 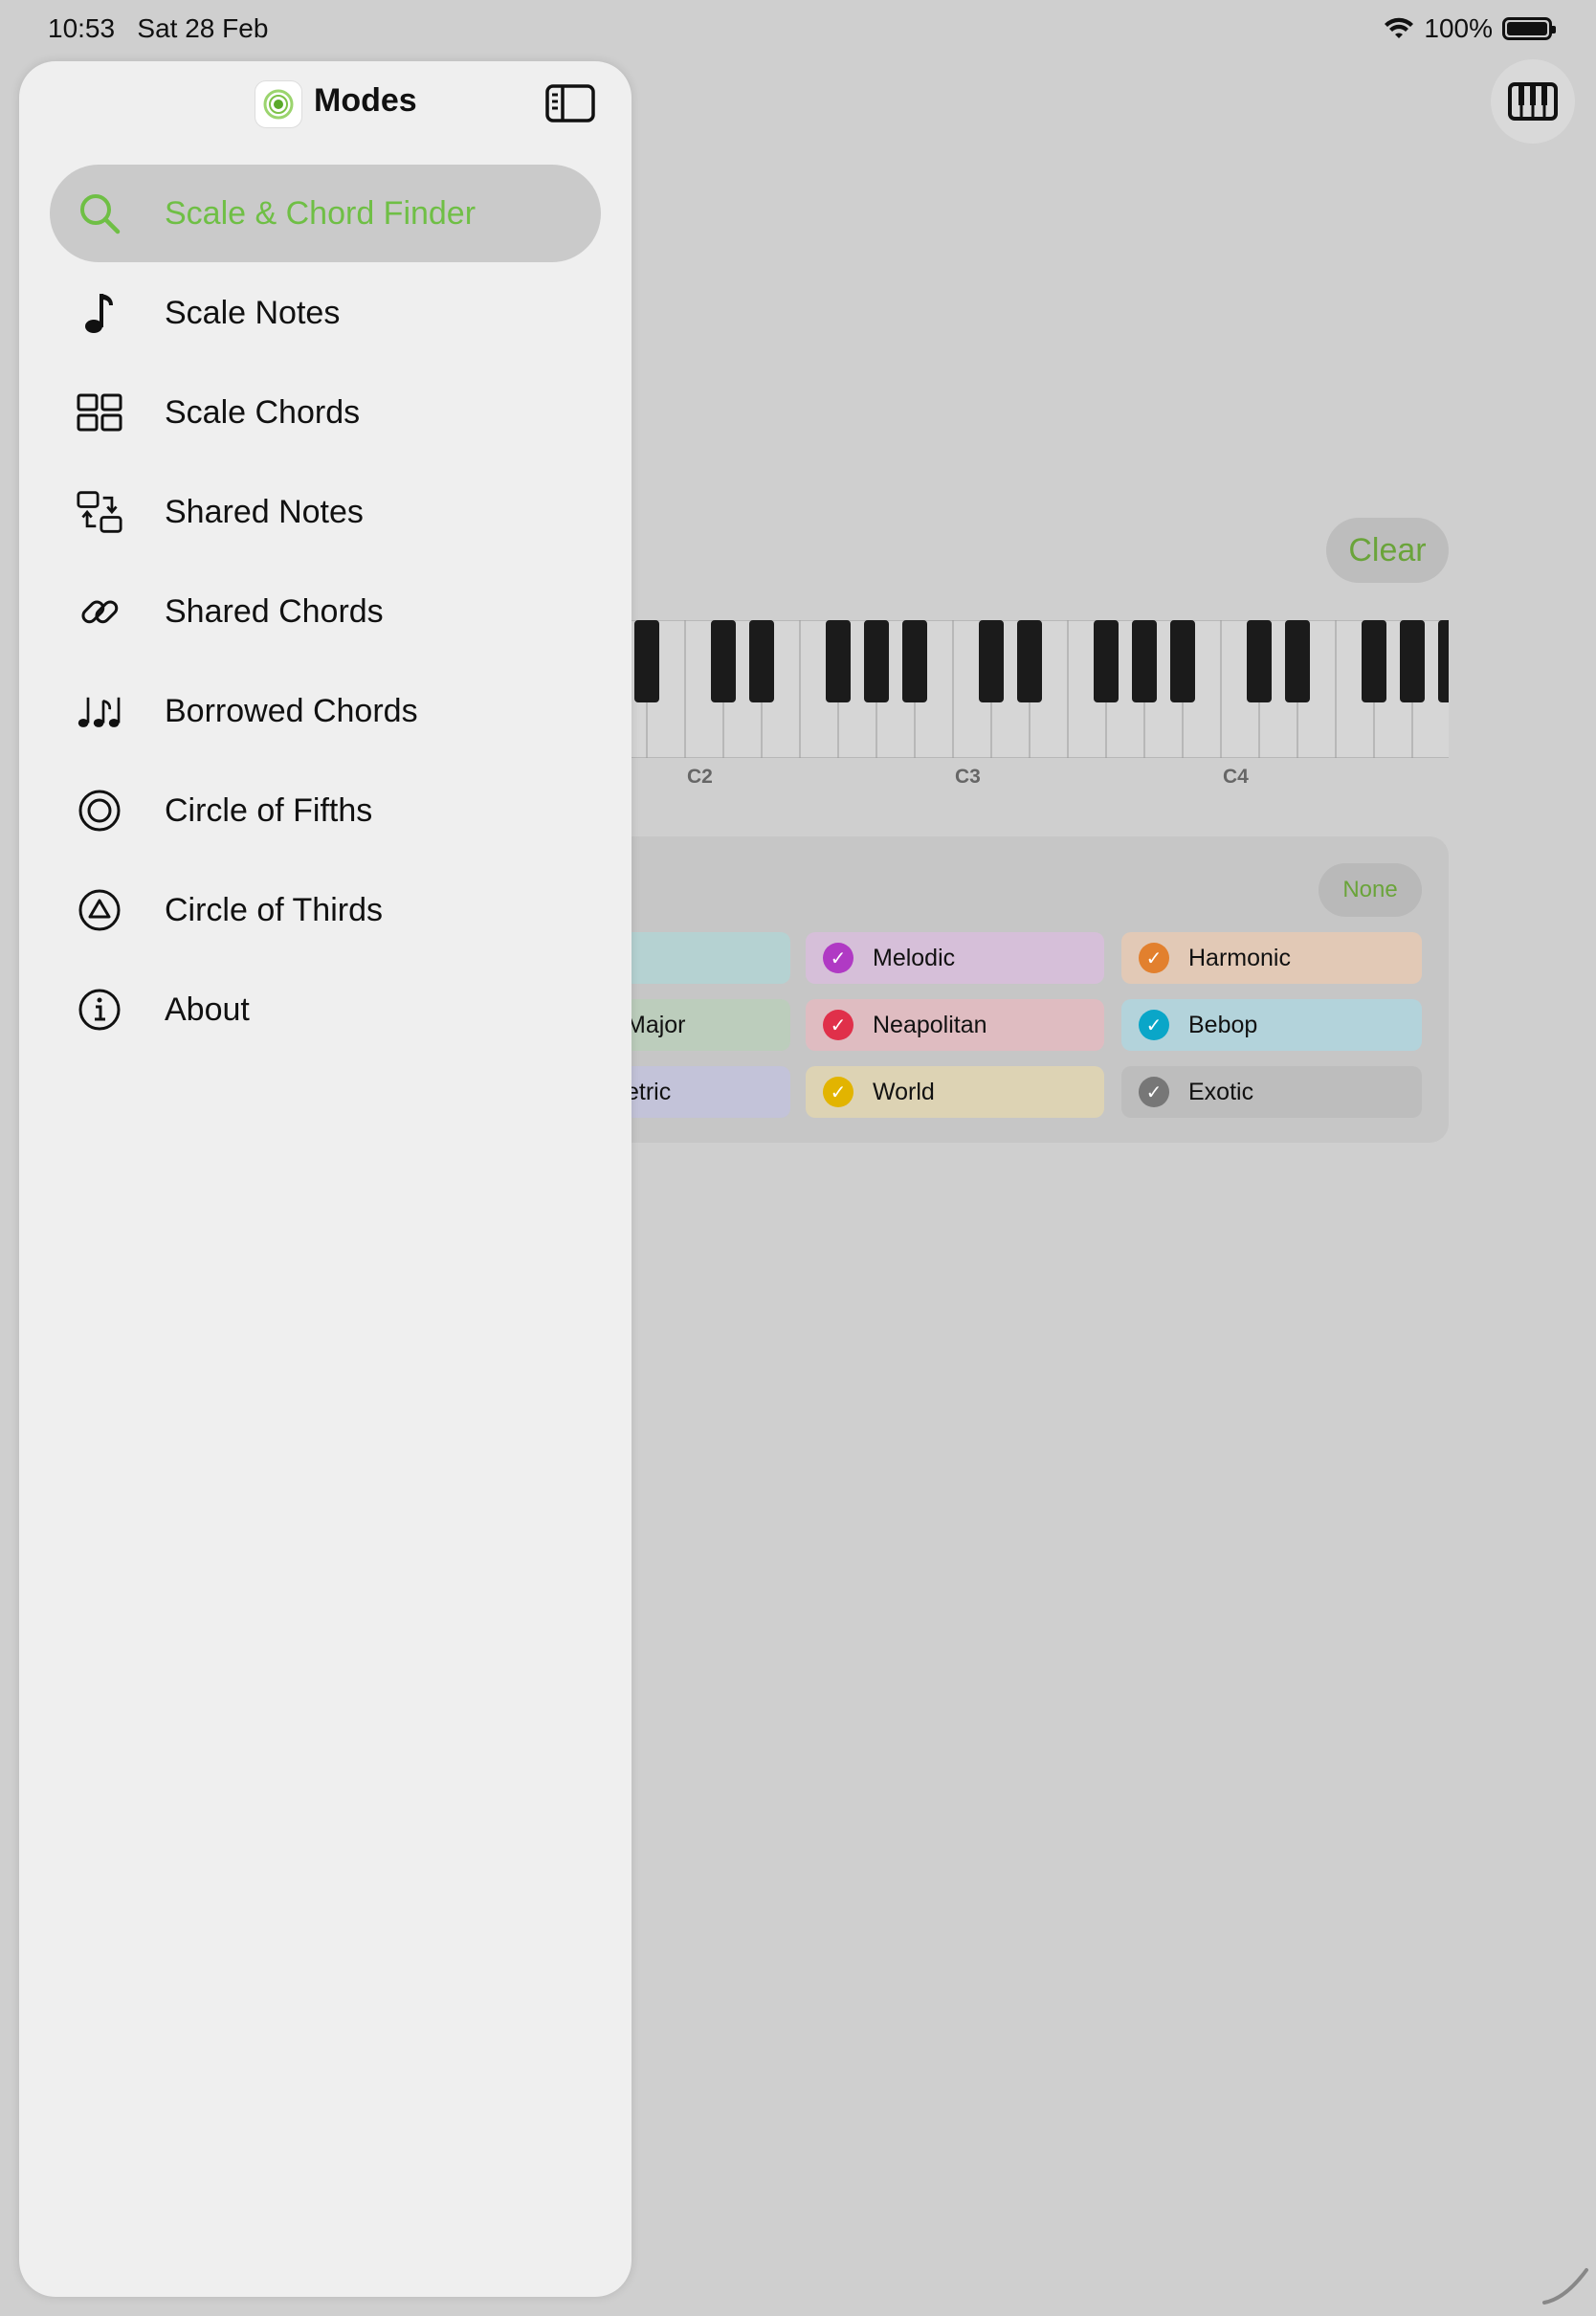 I want to click on sidebar-item-label: Scale Chords, so click(x=263, y=412).